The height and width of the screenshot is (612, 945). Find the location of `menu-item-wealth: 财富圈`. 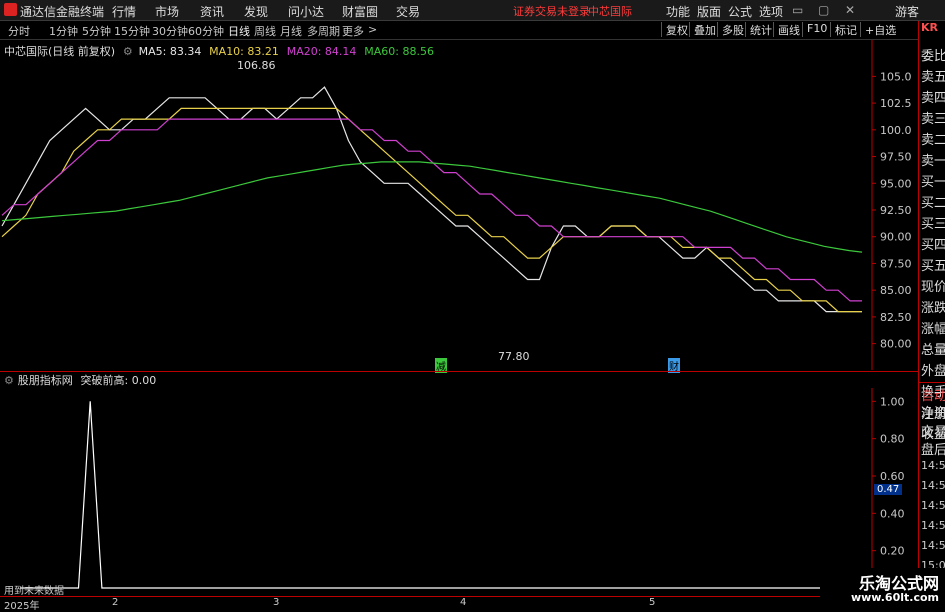

menu-item-wealth: 财富圈 is located at coordinates (360, 11).